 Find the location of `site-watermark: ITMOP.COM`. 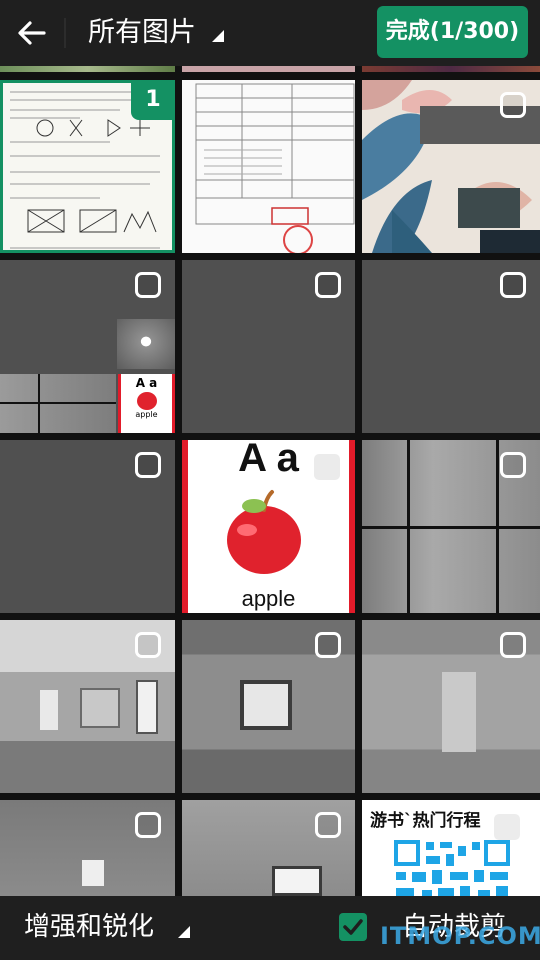

site-watermark: ITMOP.COM is located at coordinates (460, 936).